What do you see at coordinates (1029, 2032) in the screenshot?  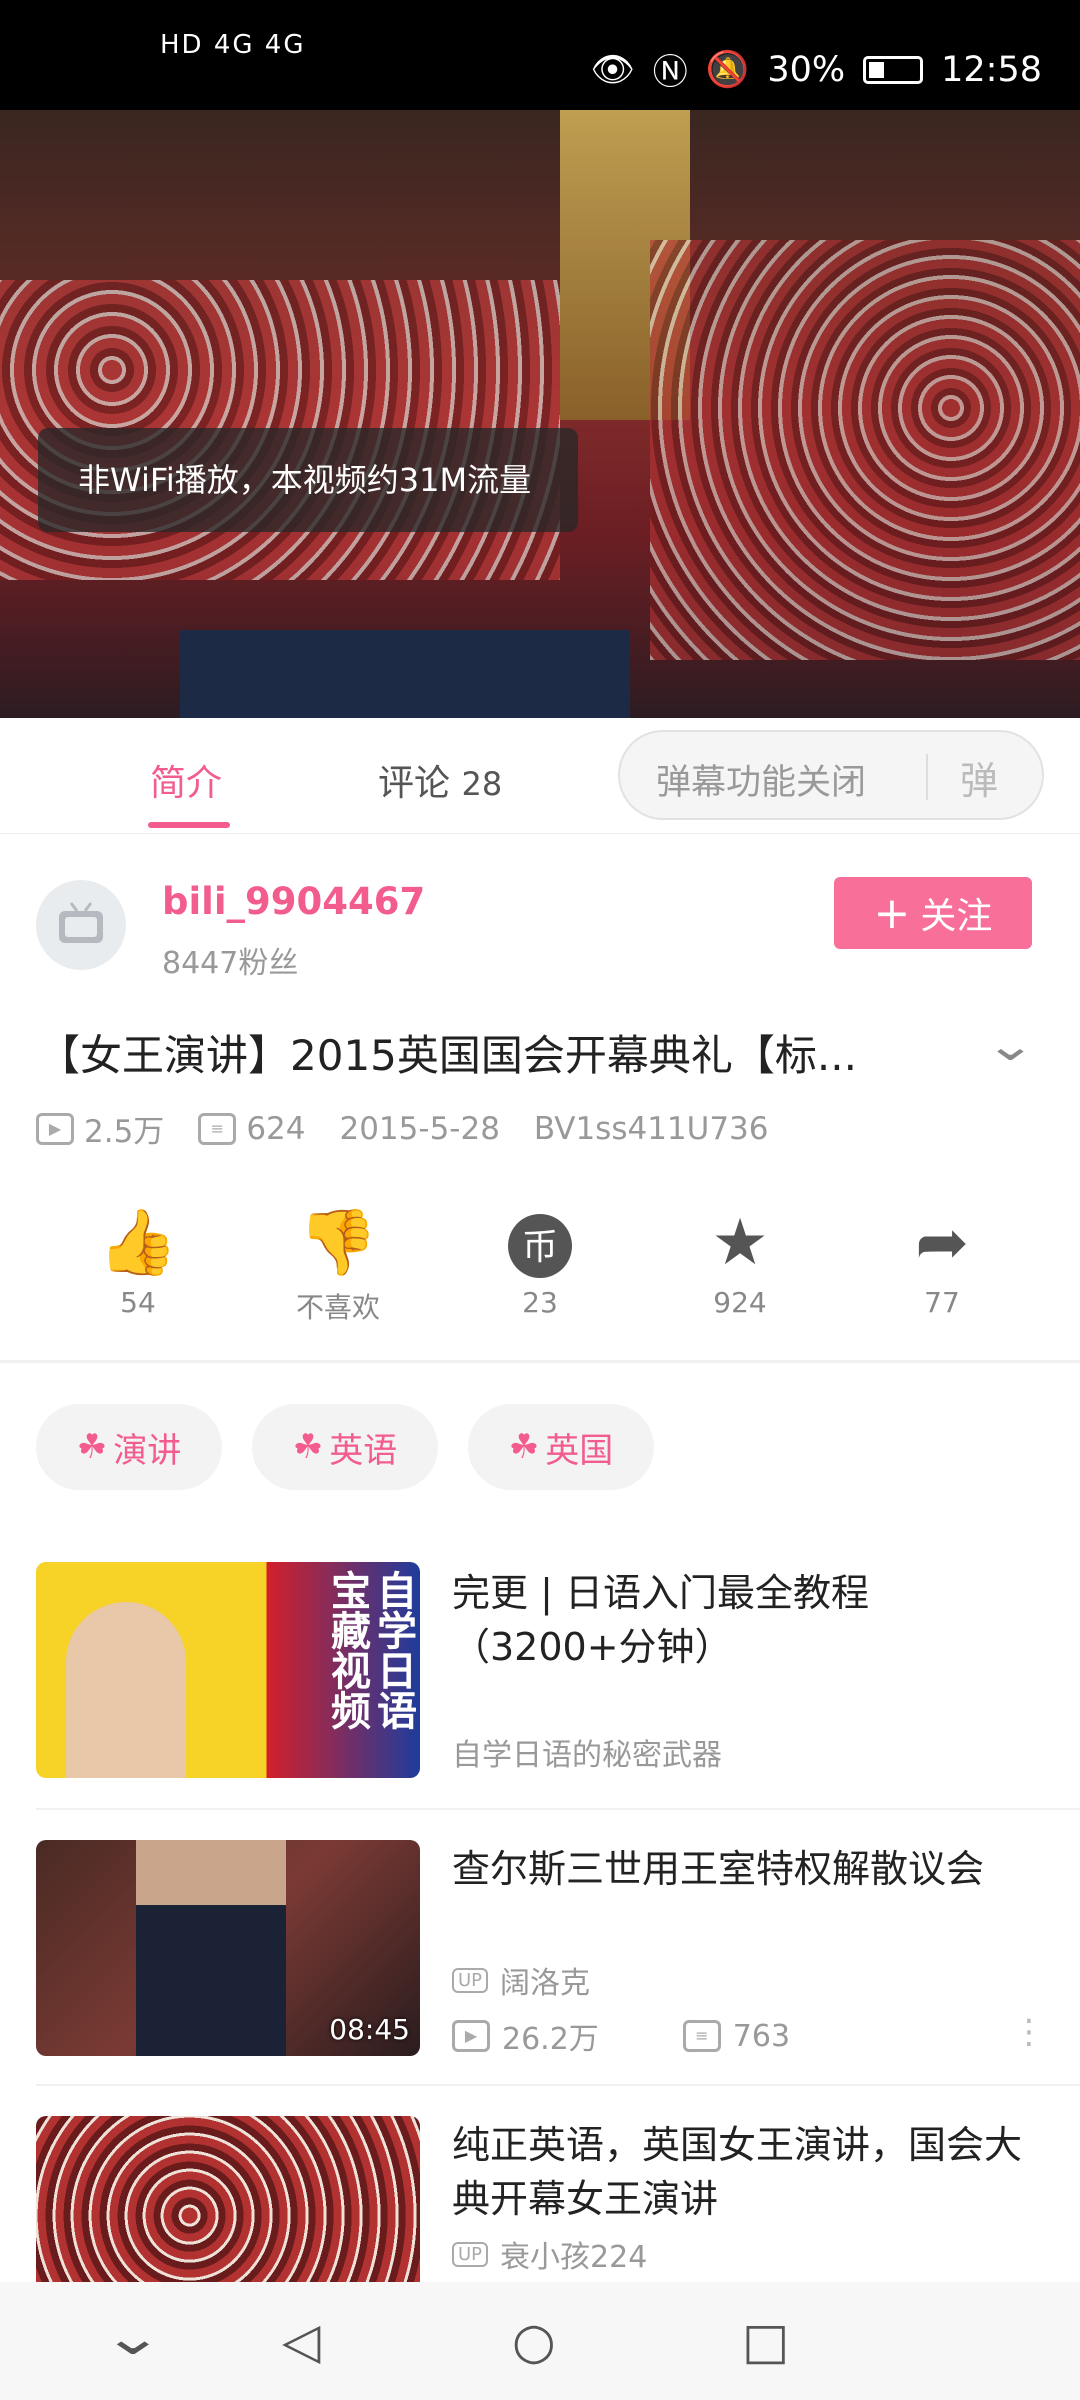 I see `more-options-icon: ⋮` at bounding box center [1029, 2032].